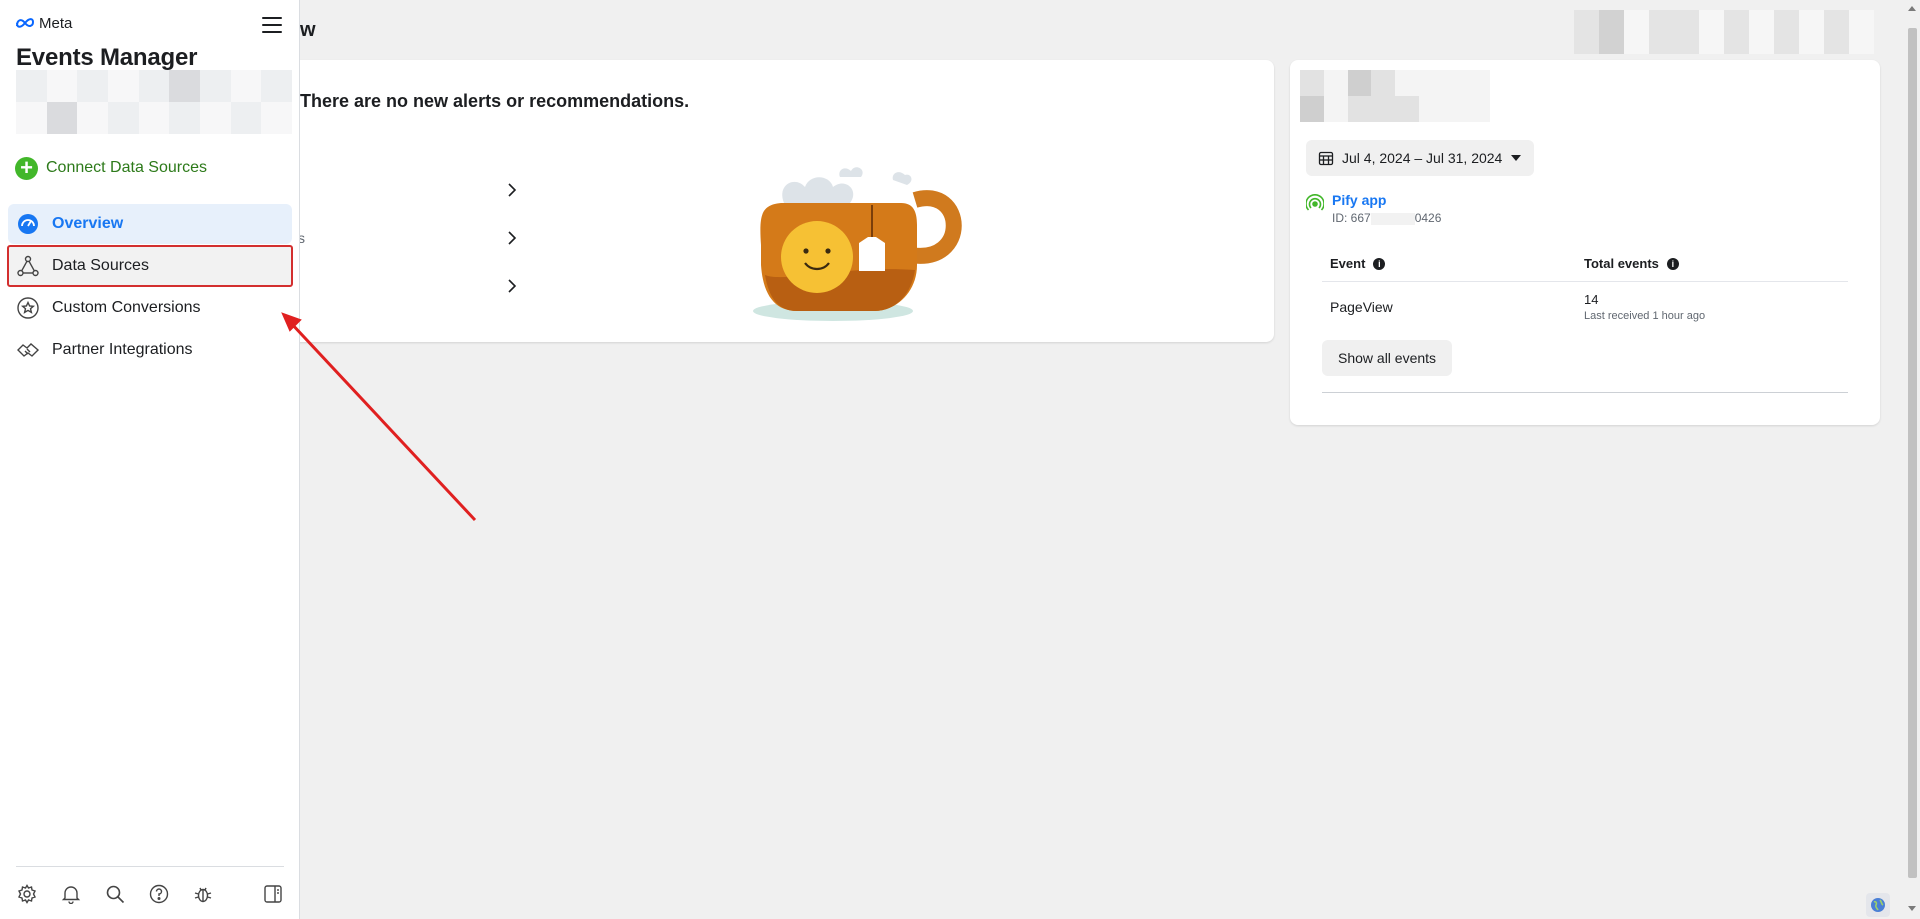 The image size is (1920, 919). What do you see at coordinates (26, 168) in the screenshot?
I see `plus-icon: +` at bounding box center [26, 168].